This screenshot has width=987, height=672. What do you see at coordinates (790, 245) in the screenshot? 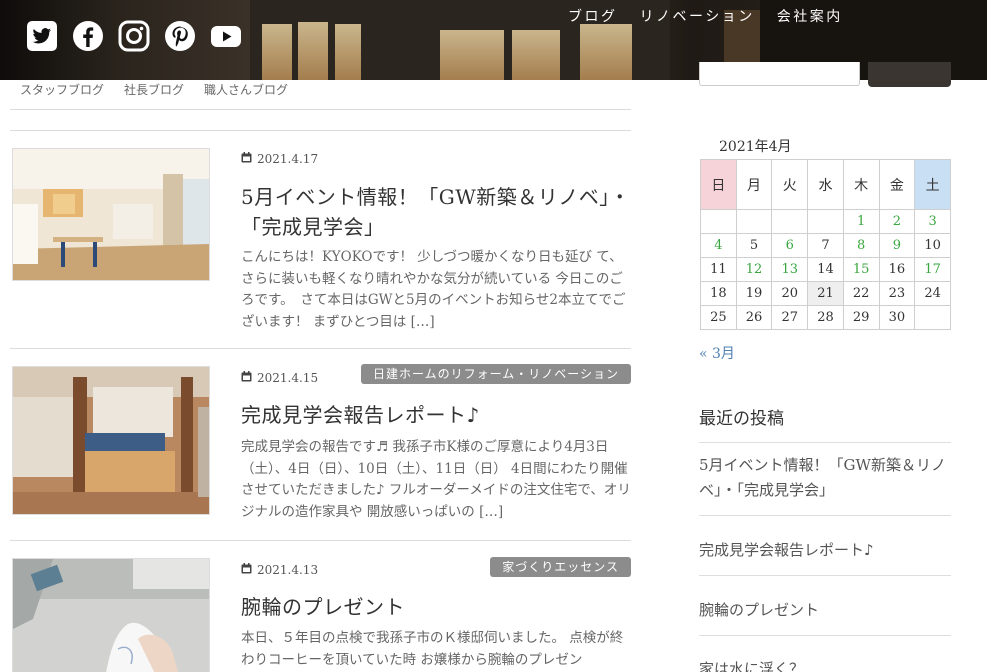
I see `calendar-day: 6` at bounding box center [790, 245].